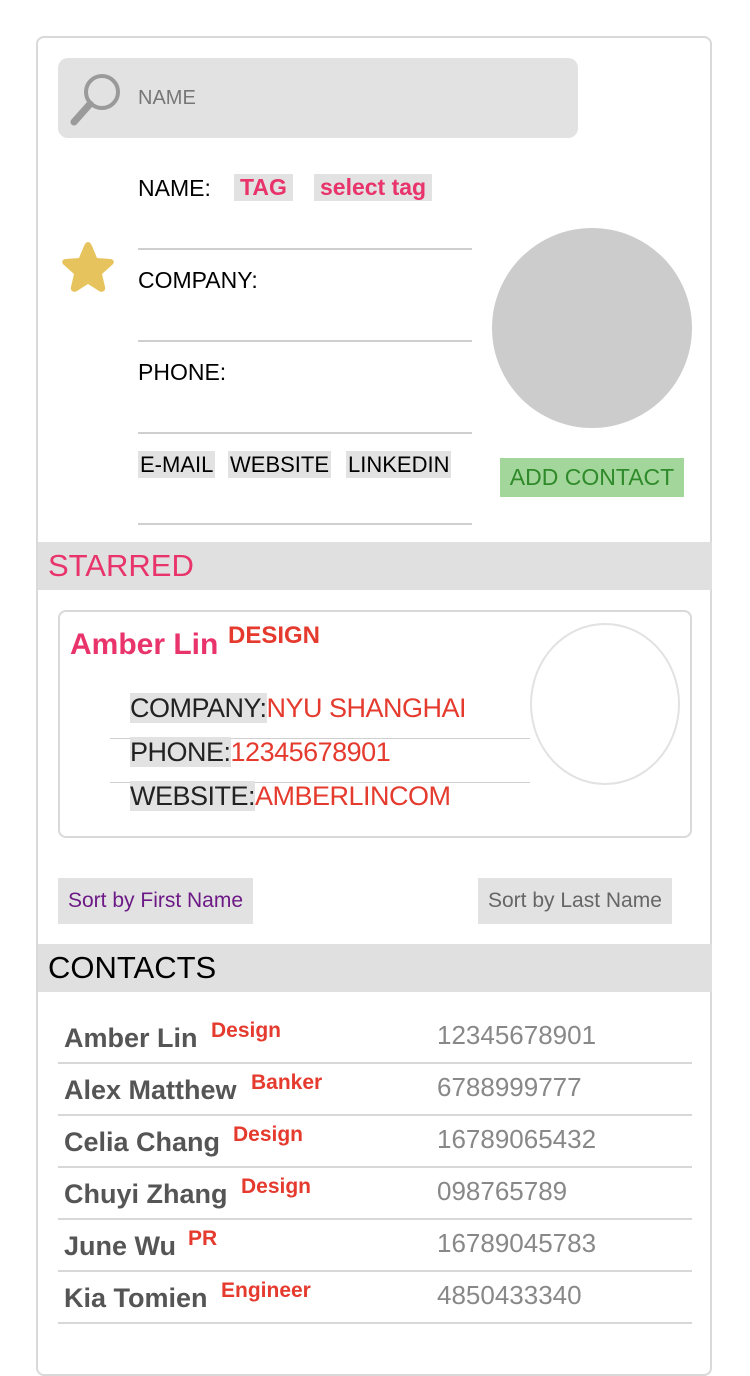  Describe the element at coordinates (274, 635) in the screenshot. I see `starred-contact-tag: DESIGN` at that location.